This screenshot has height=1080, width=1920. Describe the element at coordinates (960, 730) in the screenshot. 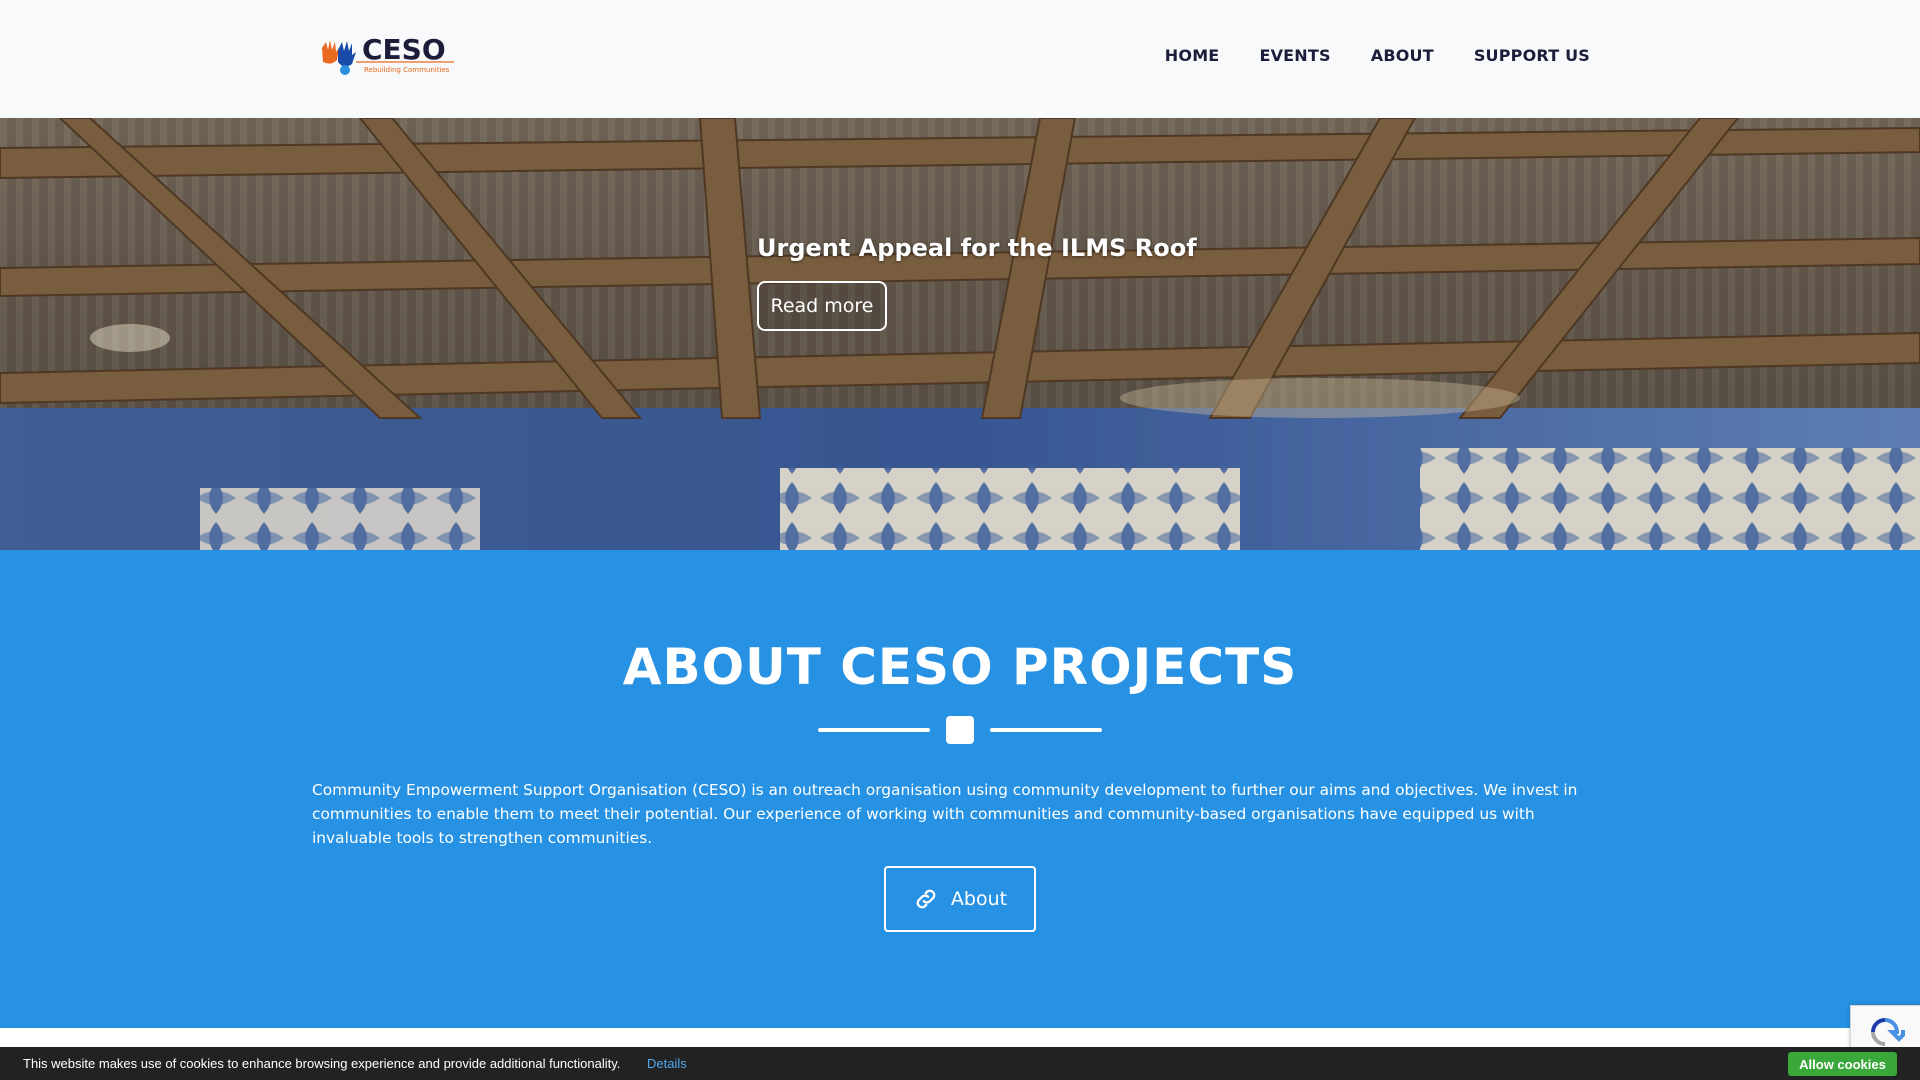

I see `divider-square` at that location.